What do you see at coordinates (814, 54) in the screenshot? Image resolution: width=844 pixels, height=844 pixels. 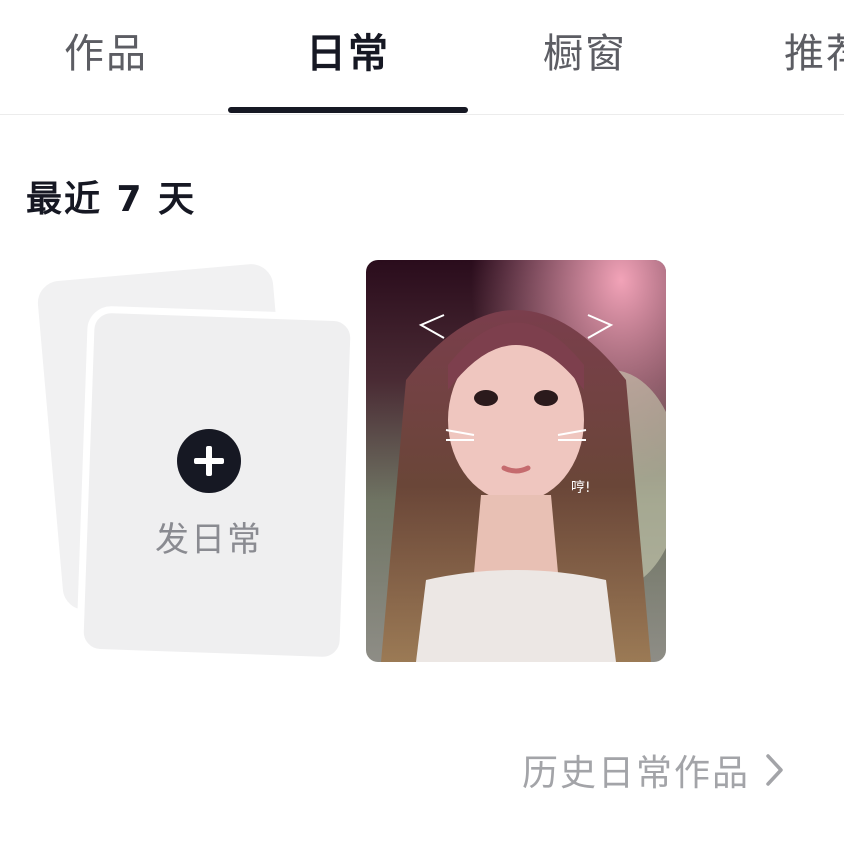 I see `tab-recommend: 推荐` at bounding box center [814, 54].